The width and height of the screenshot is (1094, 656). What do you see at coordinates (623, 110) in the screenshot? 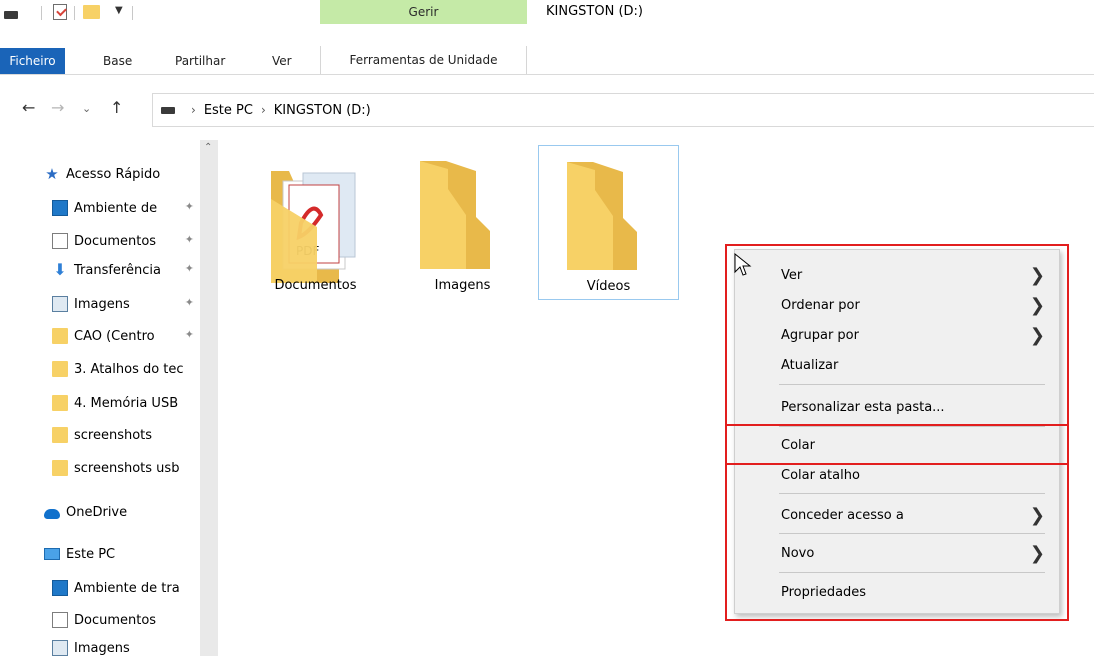
I see `address-bar: › Este PC › KINGSTON (D:)` at bounding box center [623, 110].